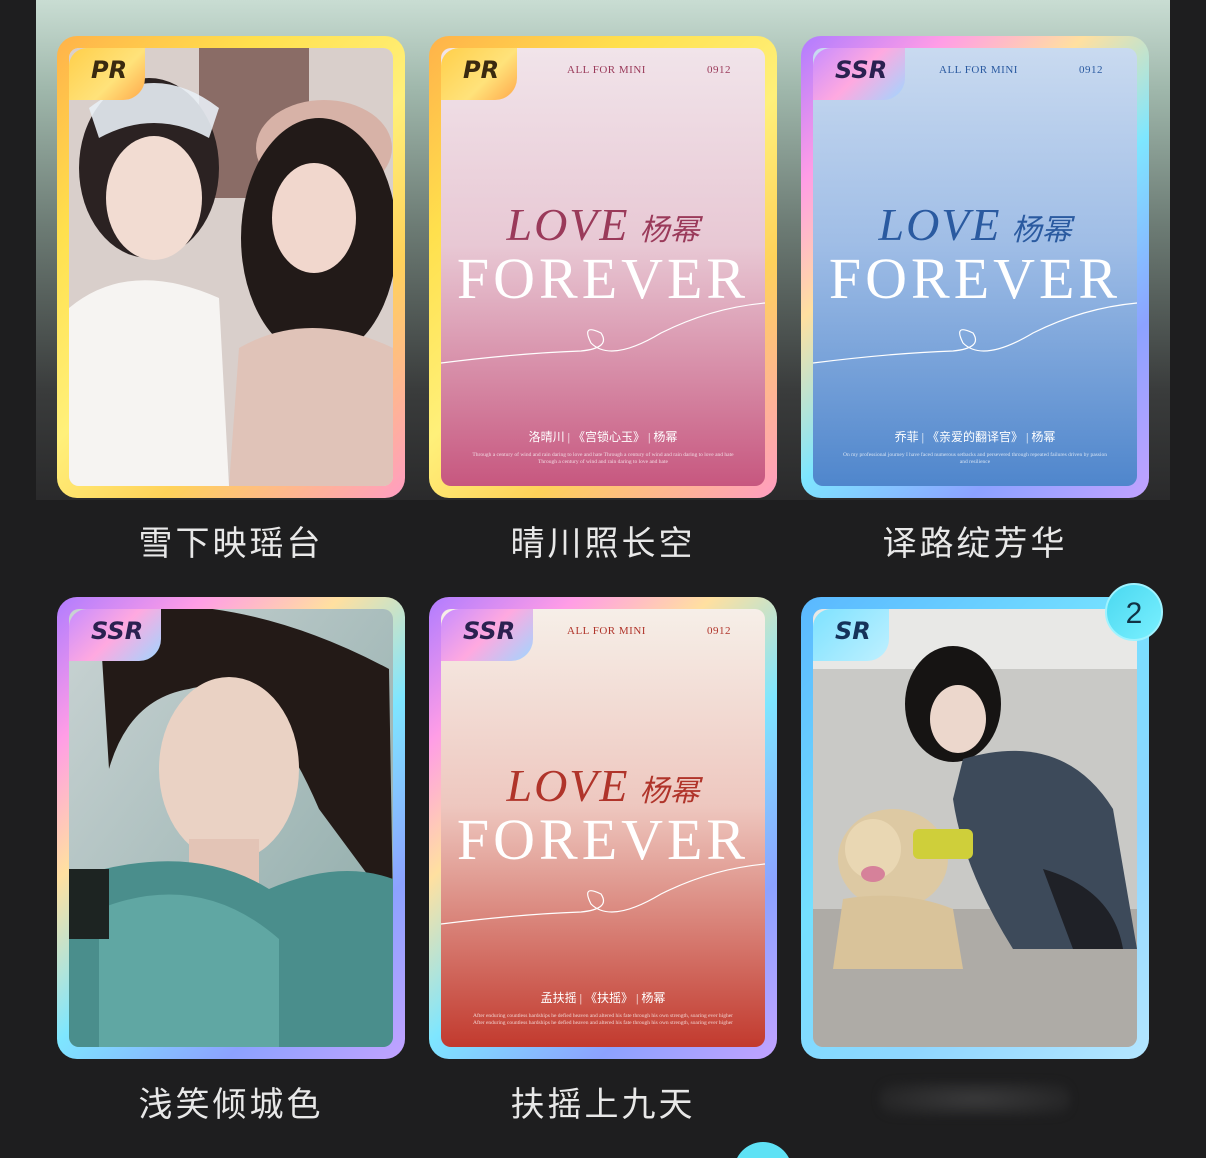  Describe the element at coordinates (231, 544) in the screenshot. I see `card-title: 雪下映瑶台` at that location.